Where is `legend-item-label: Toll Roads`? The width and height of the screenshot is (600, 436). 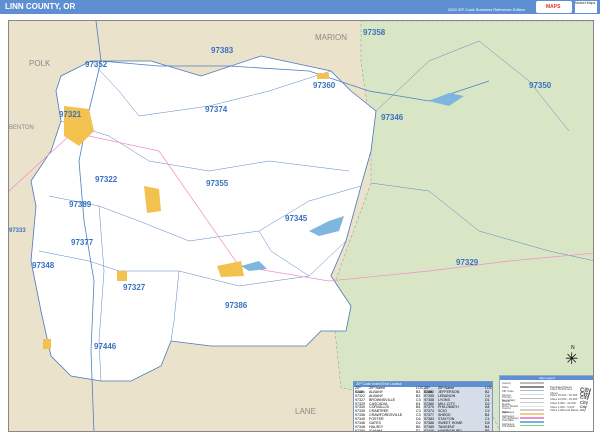 legend-item-label: Toll Roads is located at coordinates (509, 425).